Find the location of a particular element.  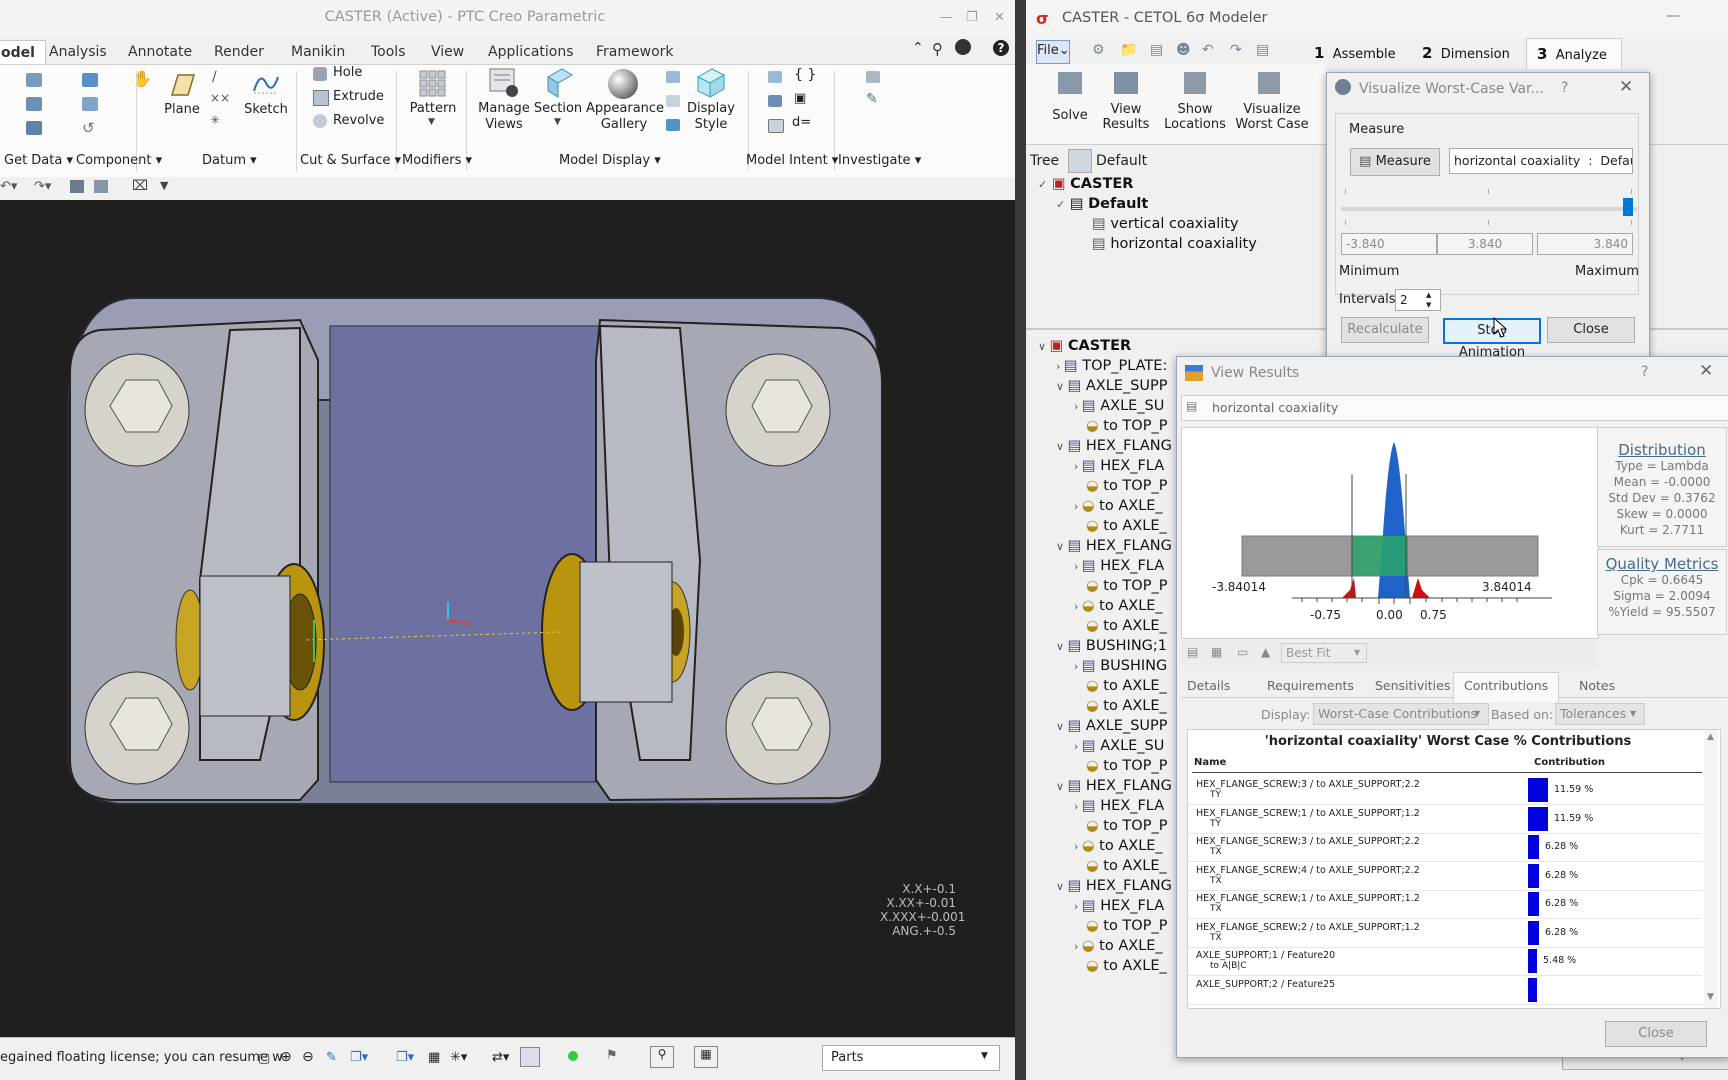

tree-node: › ▤ TOP_PLATE: is located at coordinates (1111, 366).